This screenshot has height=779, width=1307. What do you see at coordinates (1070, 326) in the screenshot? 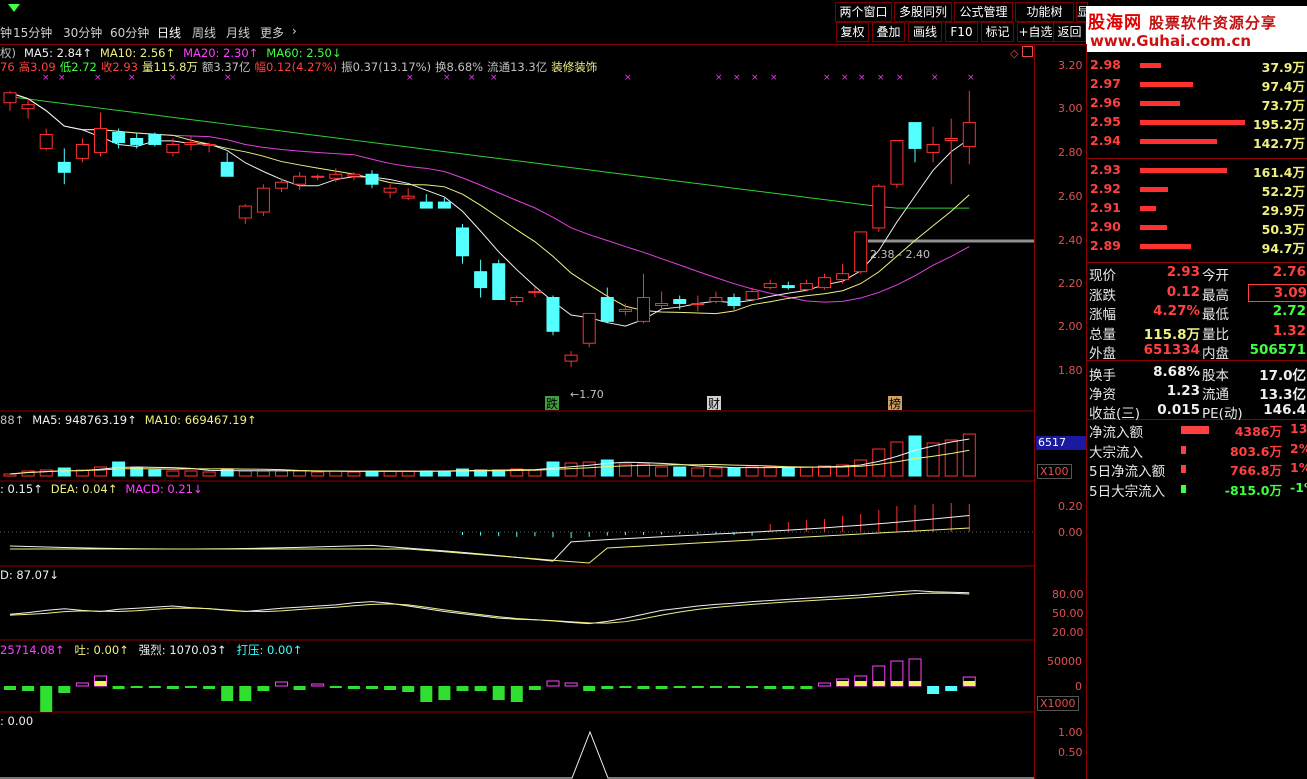
I see `price-axis-label: 2.00` at bounding box center [1070, 326].